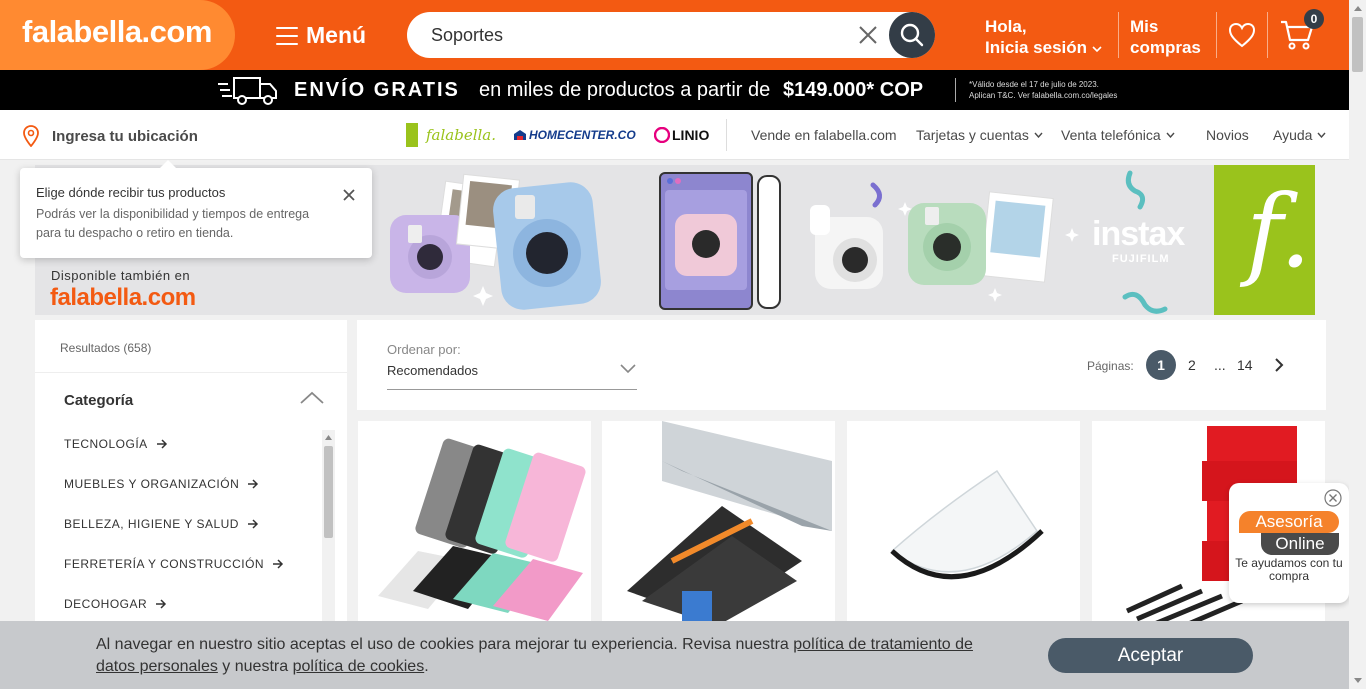 This screenshot has height=689, width=1366. What do you see at coordinates (359, 666) in the screenshot?
I see `cookie-policy-link: política de cookies` at bounding box center [359, 666].